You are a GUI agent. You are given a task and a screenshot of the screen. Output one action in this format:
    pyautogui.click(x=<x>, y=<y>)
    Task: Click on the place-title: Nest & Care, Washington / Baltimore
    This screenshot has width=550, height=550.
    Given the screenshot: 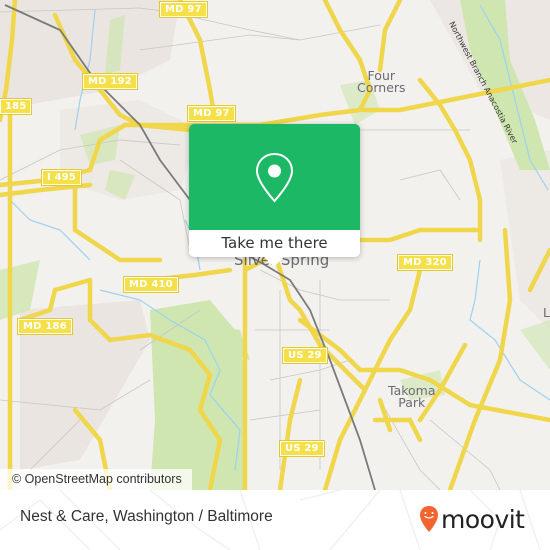 What is the action you would take?
    pyautogui.click(x=146, y=516)
    